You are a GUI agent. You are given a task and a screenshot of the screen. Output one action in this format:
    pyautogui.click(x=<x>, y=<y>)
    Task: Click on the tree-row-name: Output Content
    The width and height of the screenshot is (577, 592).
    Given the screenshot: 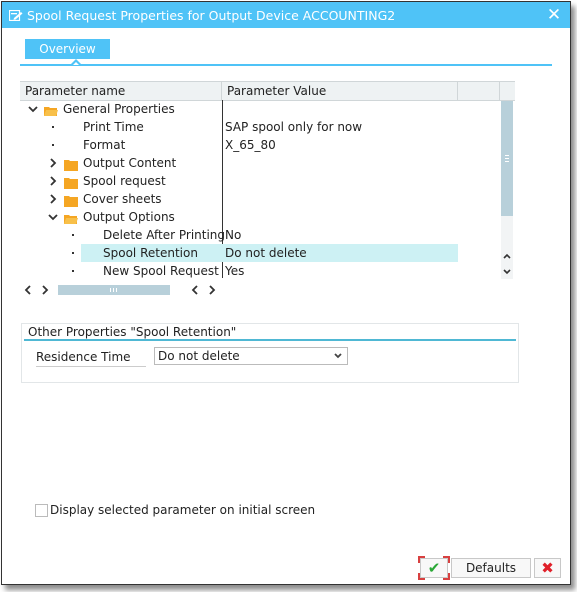 What is the action you would take?
    pyautogui.click(x=130, y=163)
    